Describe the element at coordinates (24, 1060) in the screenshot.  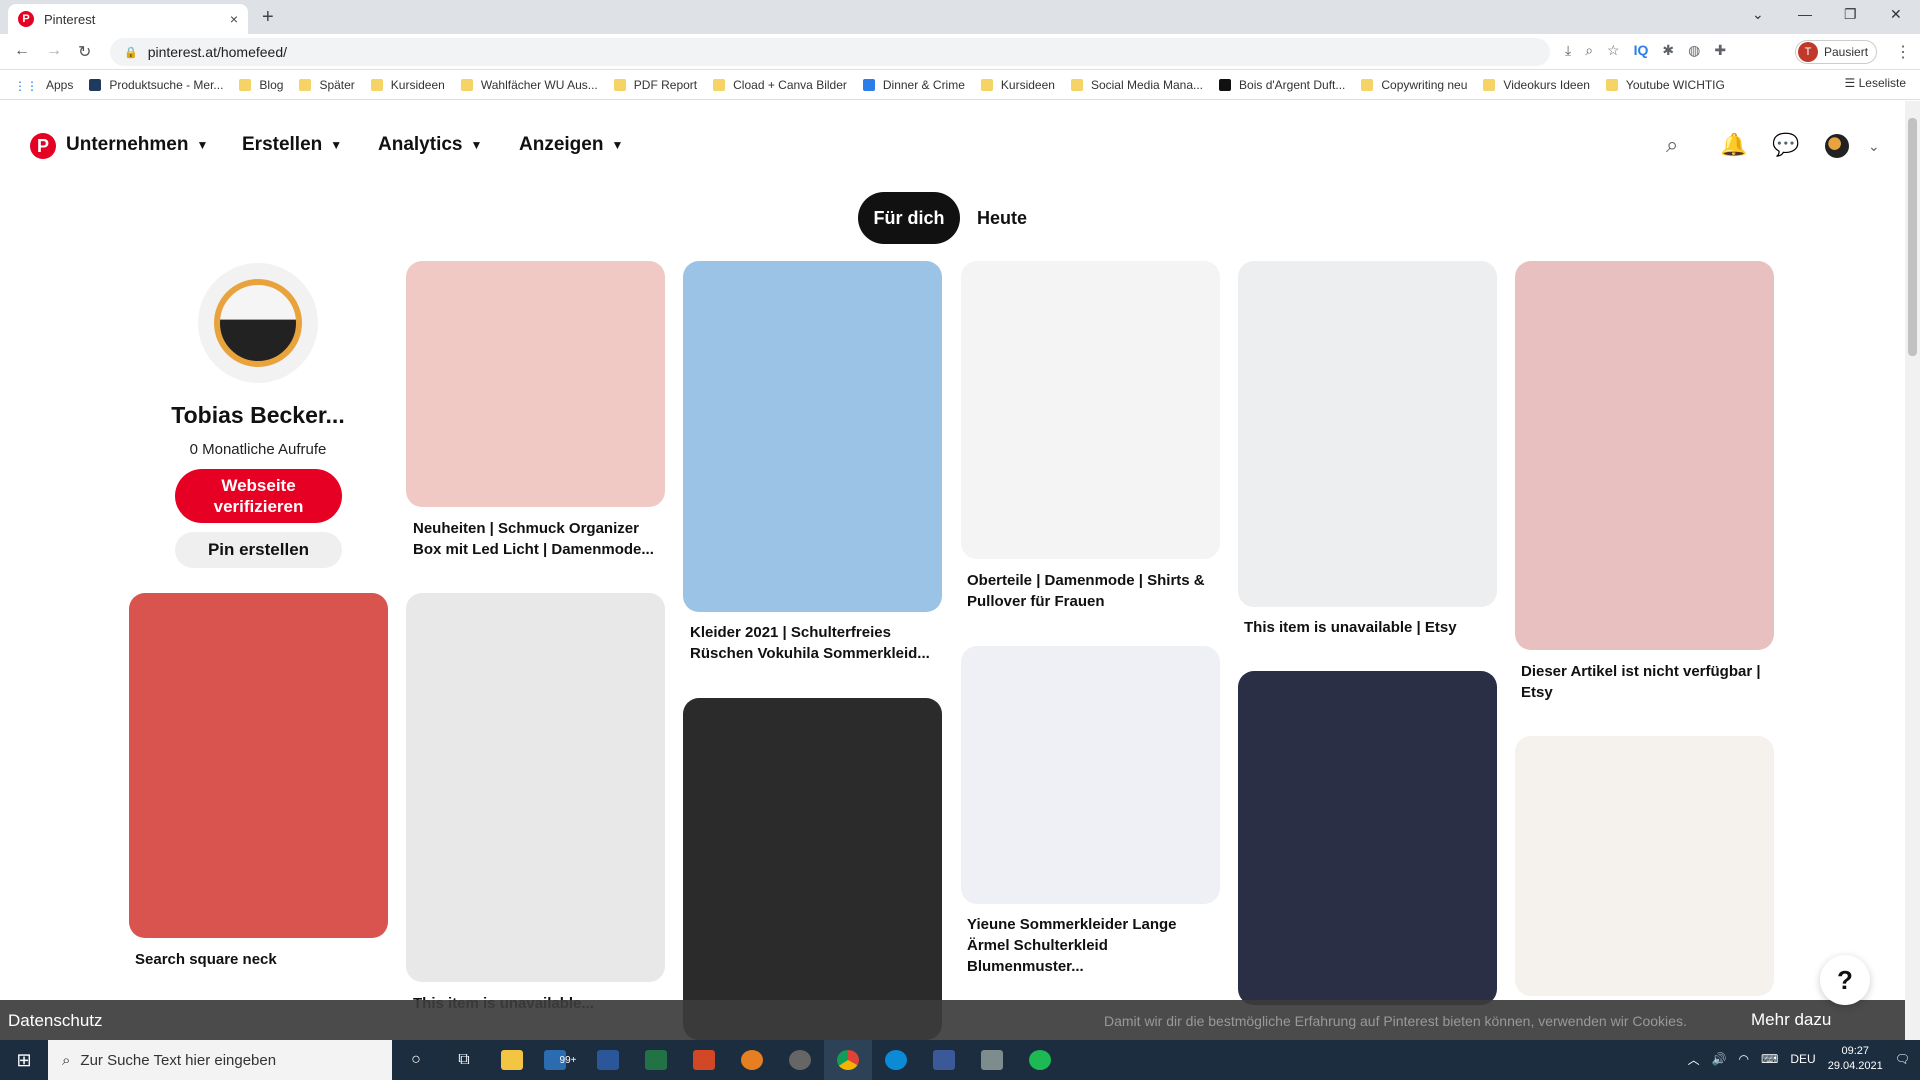
I see `windows-start-icon: ⊞` at that location.